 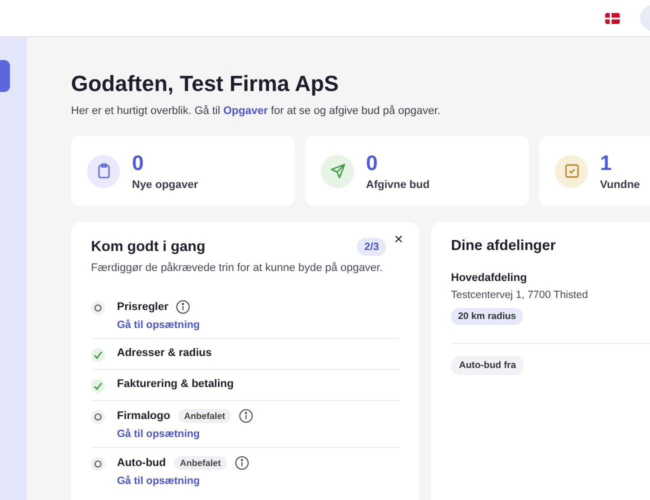 I want to click on stat-value: 1, so click(x=606, y=164).